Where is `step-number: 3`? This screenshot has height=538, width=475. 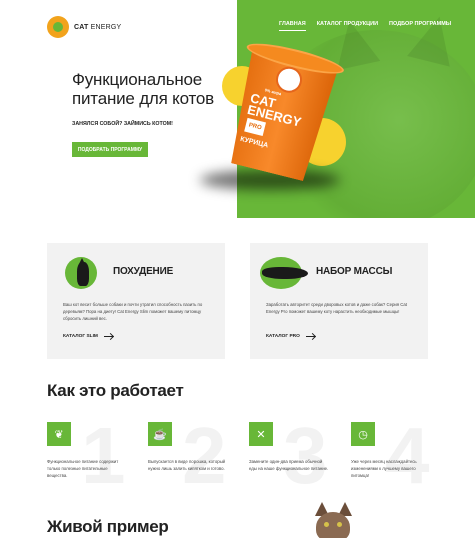 step-number: 3 is located at coordinates (305, 455).